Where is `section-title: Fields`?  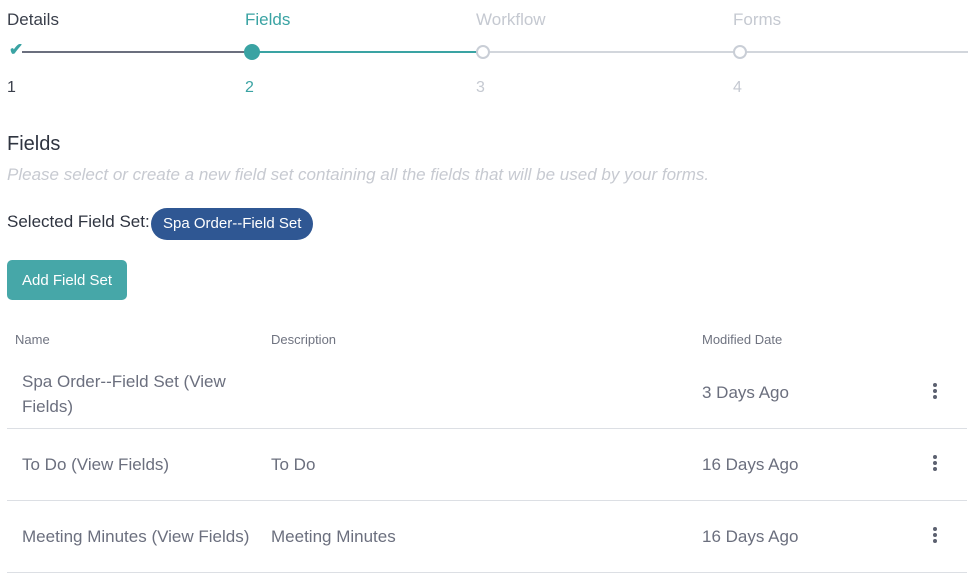
section-title: Fields is located at coordinates (34, 144).